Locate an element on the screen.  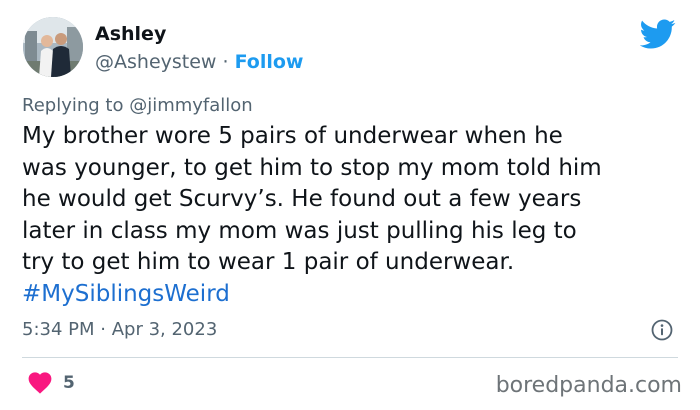
author-handle-line: @Asheystew · Follow is located at coordinates (199, 62).